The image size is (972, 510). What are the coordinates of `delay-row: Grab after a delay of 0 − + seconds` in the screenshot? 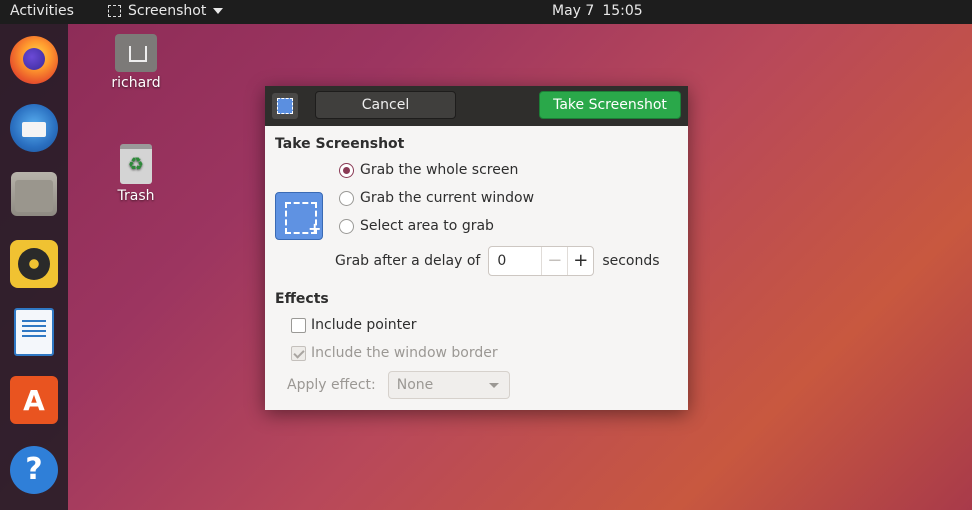 It's located at (497, 261).